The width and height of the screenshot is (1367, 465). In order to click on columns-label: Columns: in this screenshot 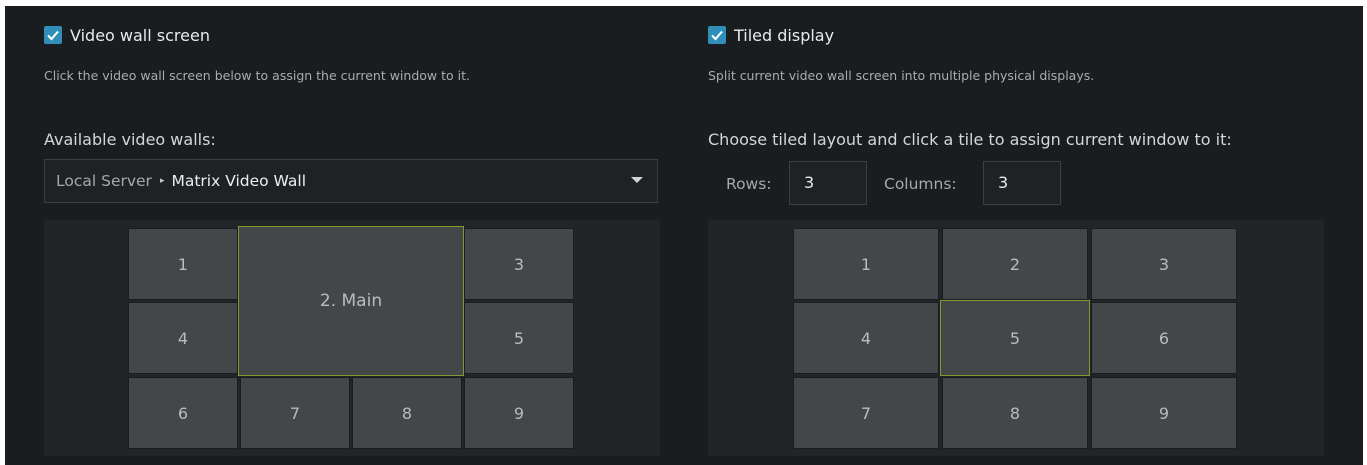, I will do `click(920, 184)`.